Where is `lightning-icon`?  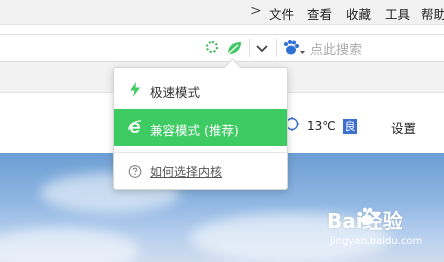 lightning-icon is located at coordinates (135, 89).